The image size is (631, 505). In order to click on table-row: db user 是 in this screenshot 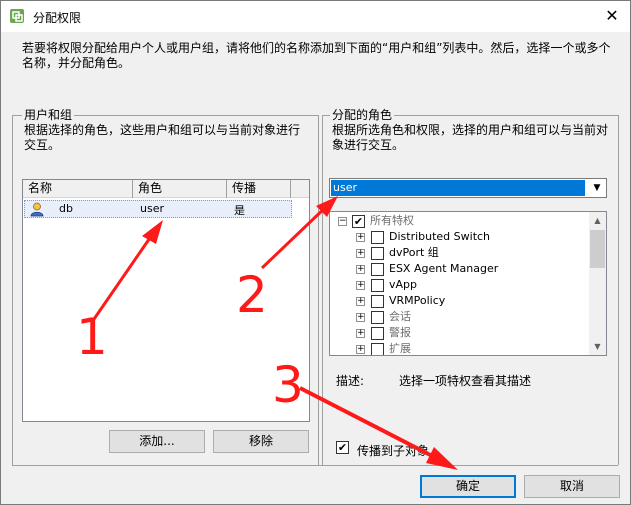, I will do `click(158, 209)`.